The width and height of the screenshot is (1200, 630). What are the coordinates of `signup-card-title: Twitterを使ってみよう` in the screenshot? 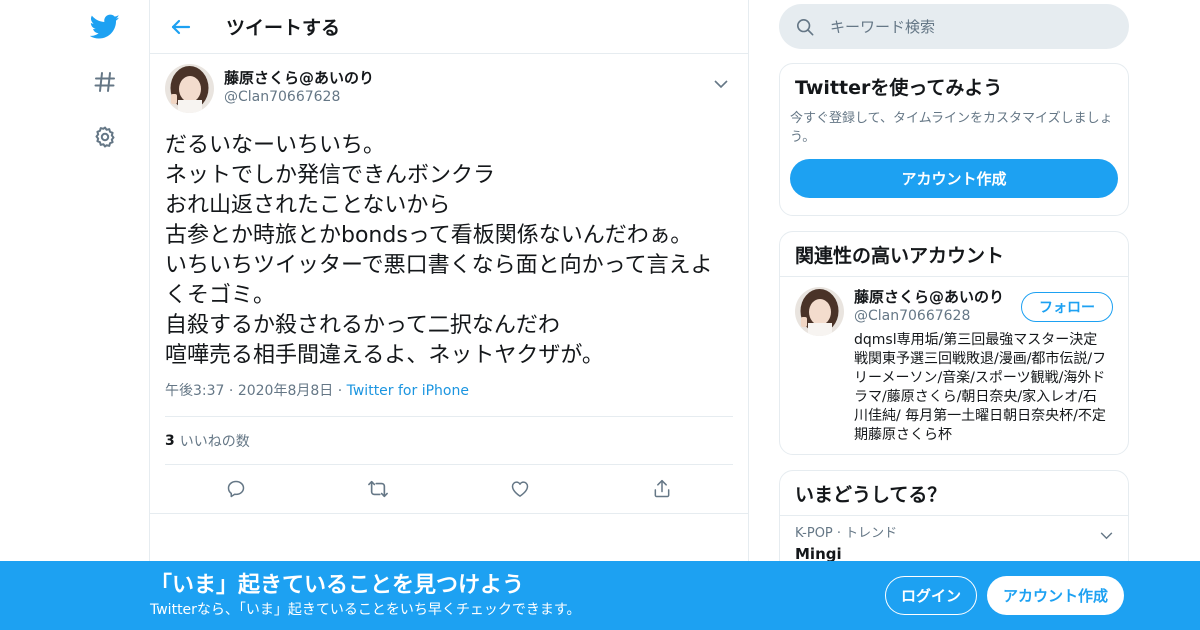 It's located at (899, 88).